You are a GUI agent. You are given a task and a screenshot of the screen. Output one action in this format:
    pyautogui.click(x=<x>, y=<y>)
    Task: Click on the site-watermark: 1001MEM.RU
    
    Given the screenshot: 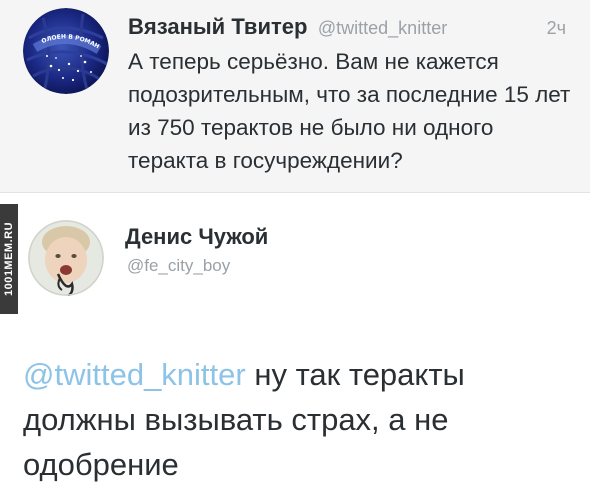 What is the action you would take?
    pyautogui.click(x=9, y=259)
    